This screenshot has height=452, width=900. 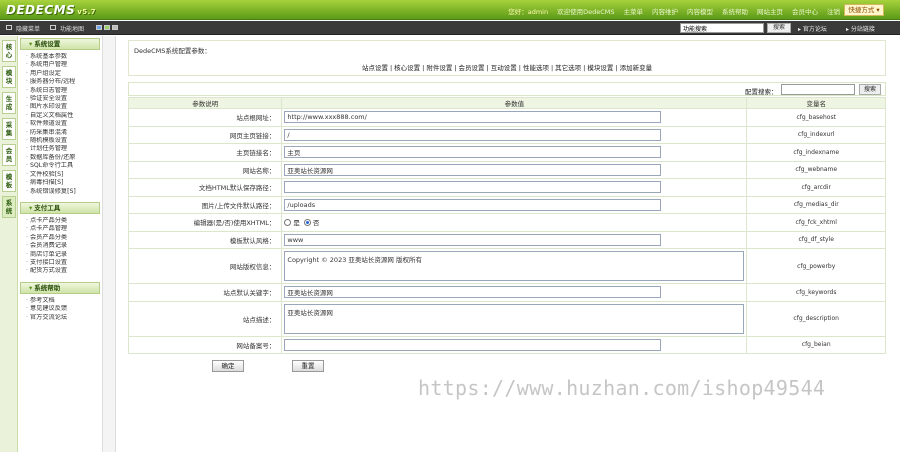 I want to click on forum-link: ▸ 官方论坛, so click(x=812, y=28).